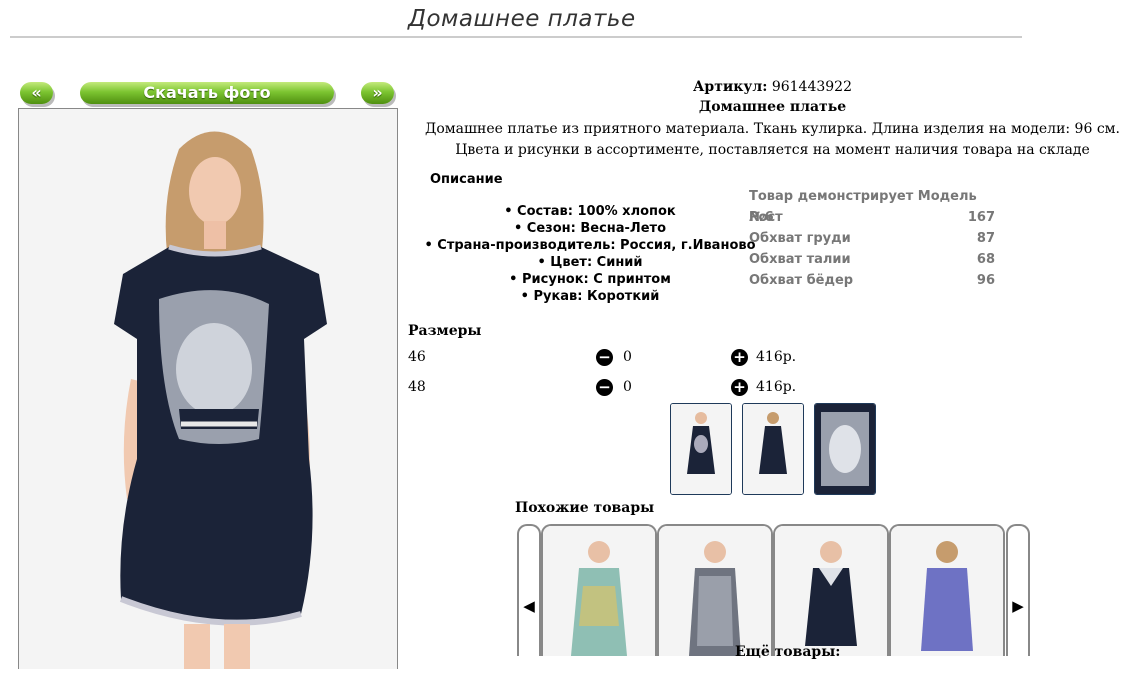 The height and width of the screenshot is (686, 1132). I want to click on size-row: 48 − 0 + 416р., so click(608, 389).